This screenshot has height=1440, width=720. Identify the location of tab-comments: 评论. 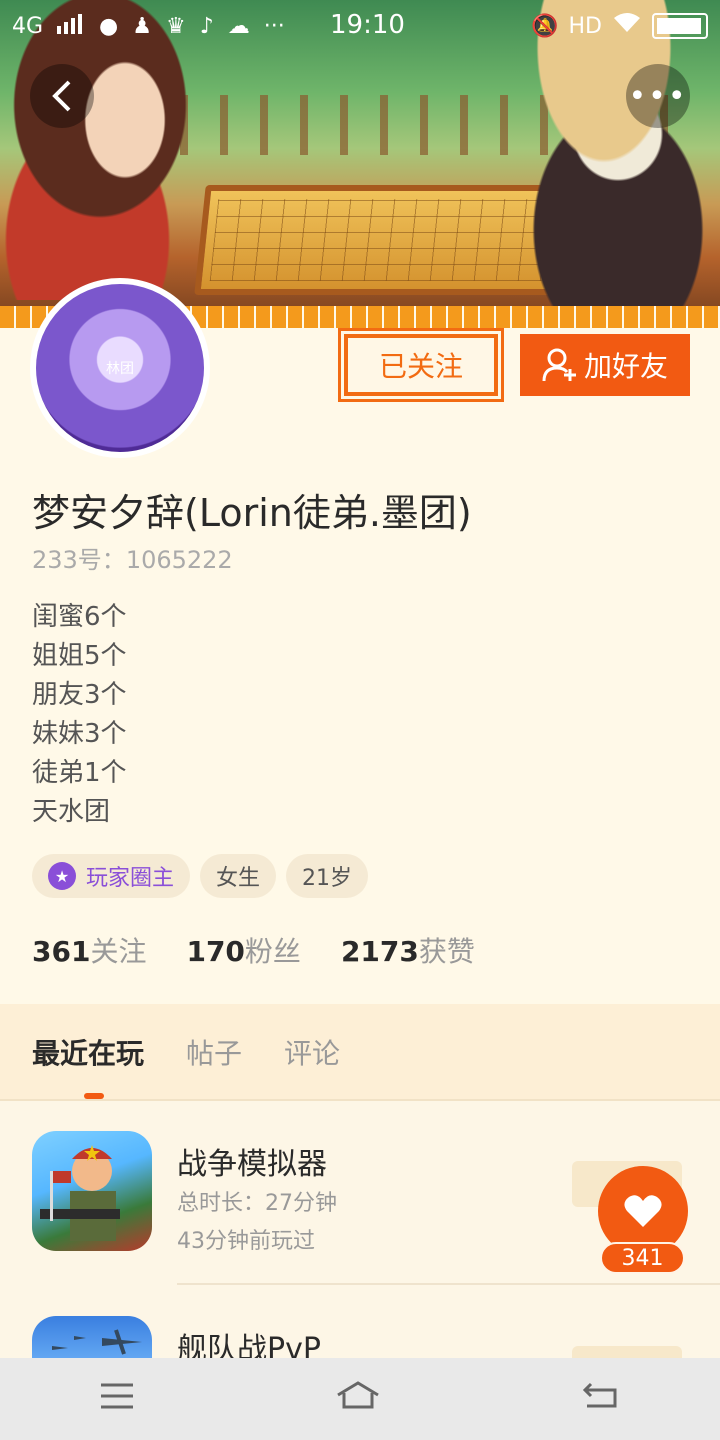
(312, 1052).